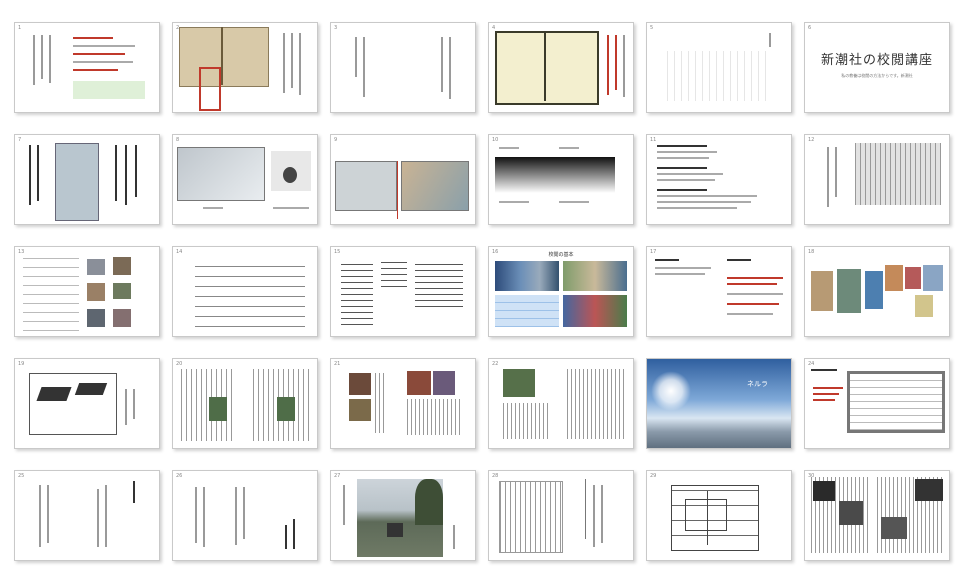 Image resolution: width=980 pixels, height=576 pixels. I want to click on slide-thumbnail: 18, so click(877, 291).